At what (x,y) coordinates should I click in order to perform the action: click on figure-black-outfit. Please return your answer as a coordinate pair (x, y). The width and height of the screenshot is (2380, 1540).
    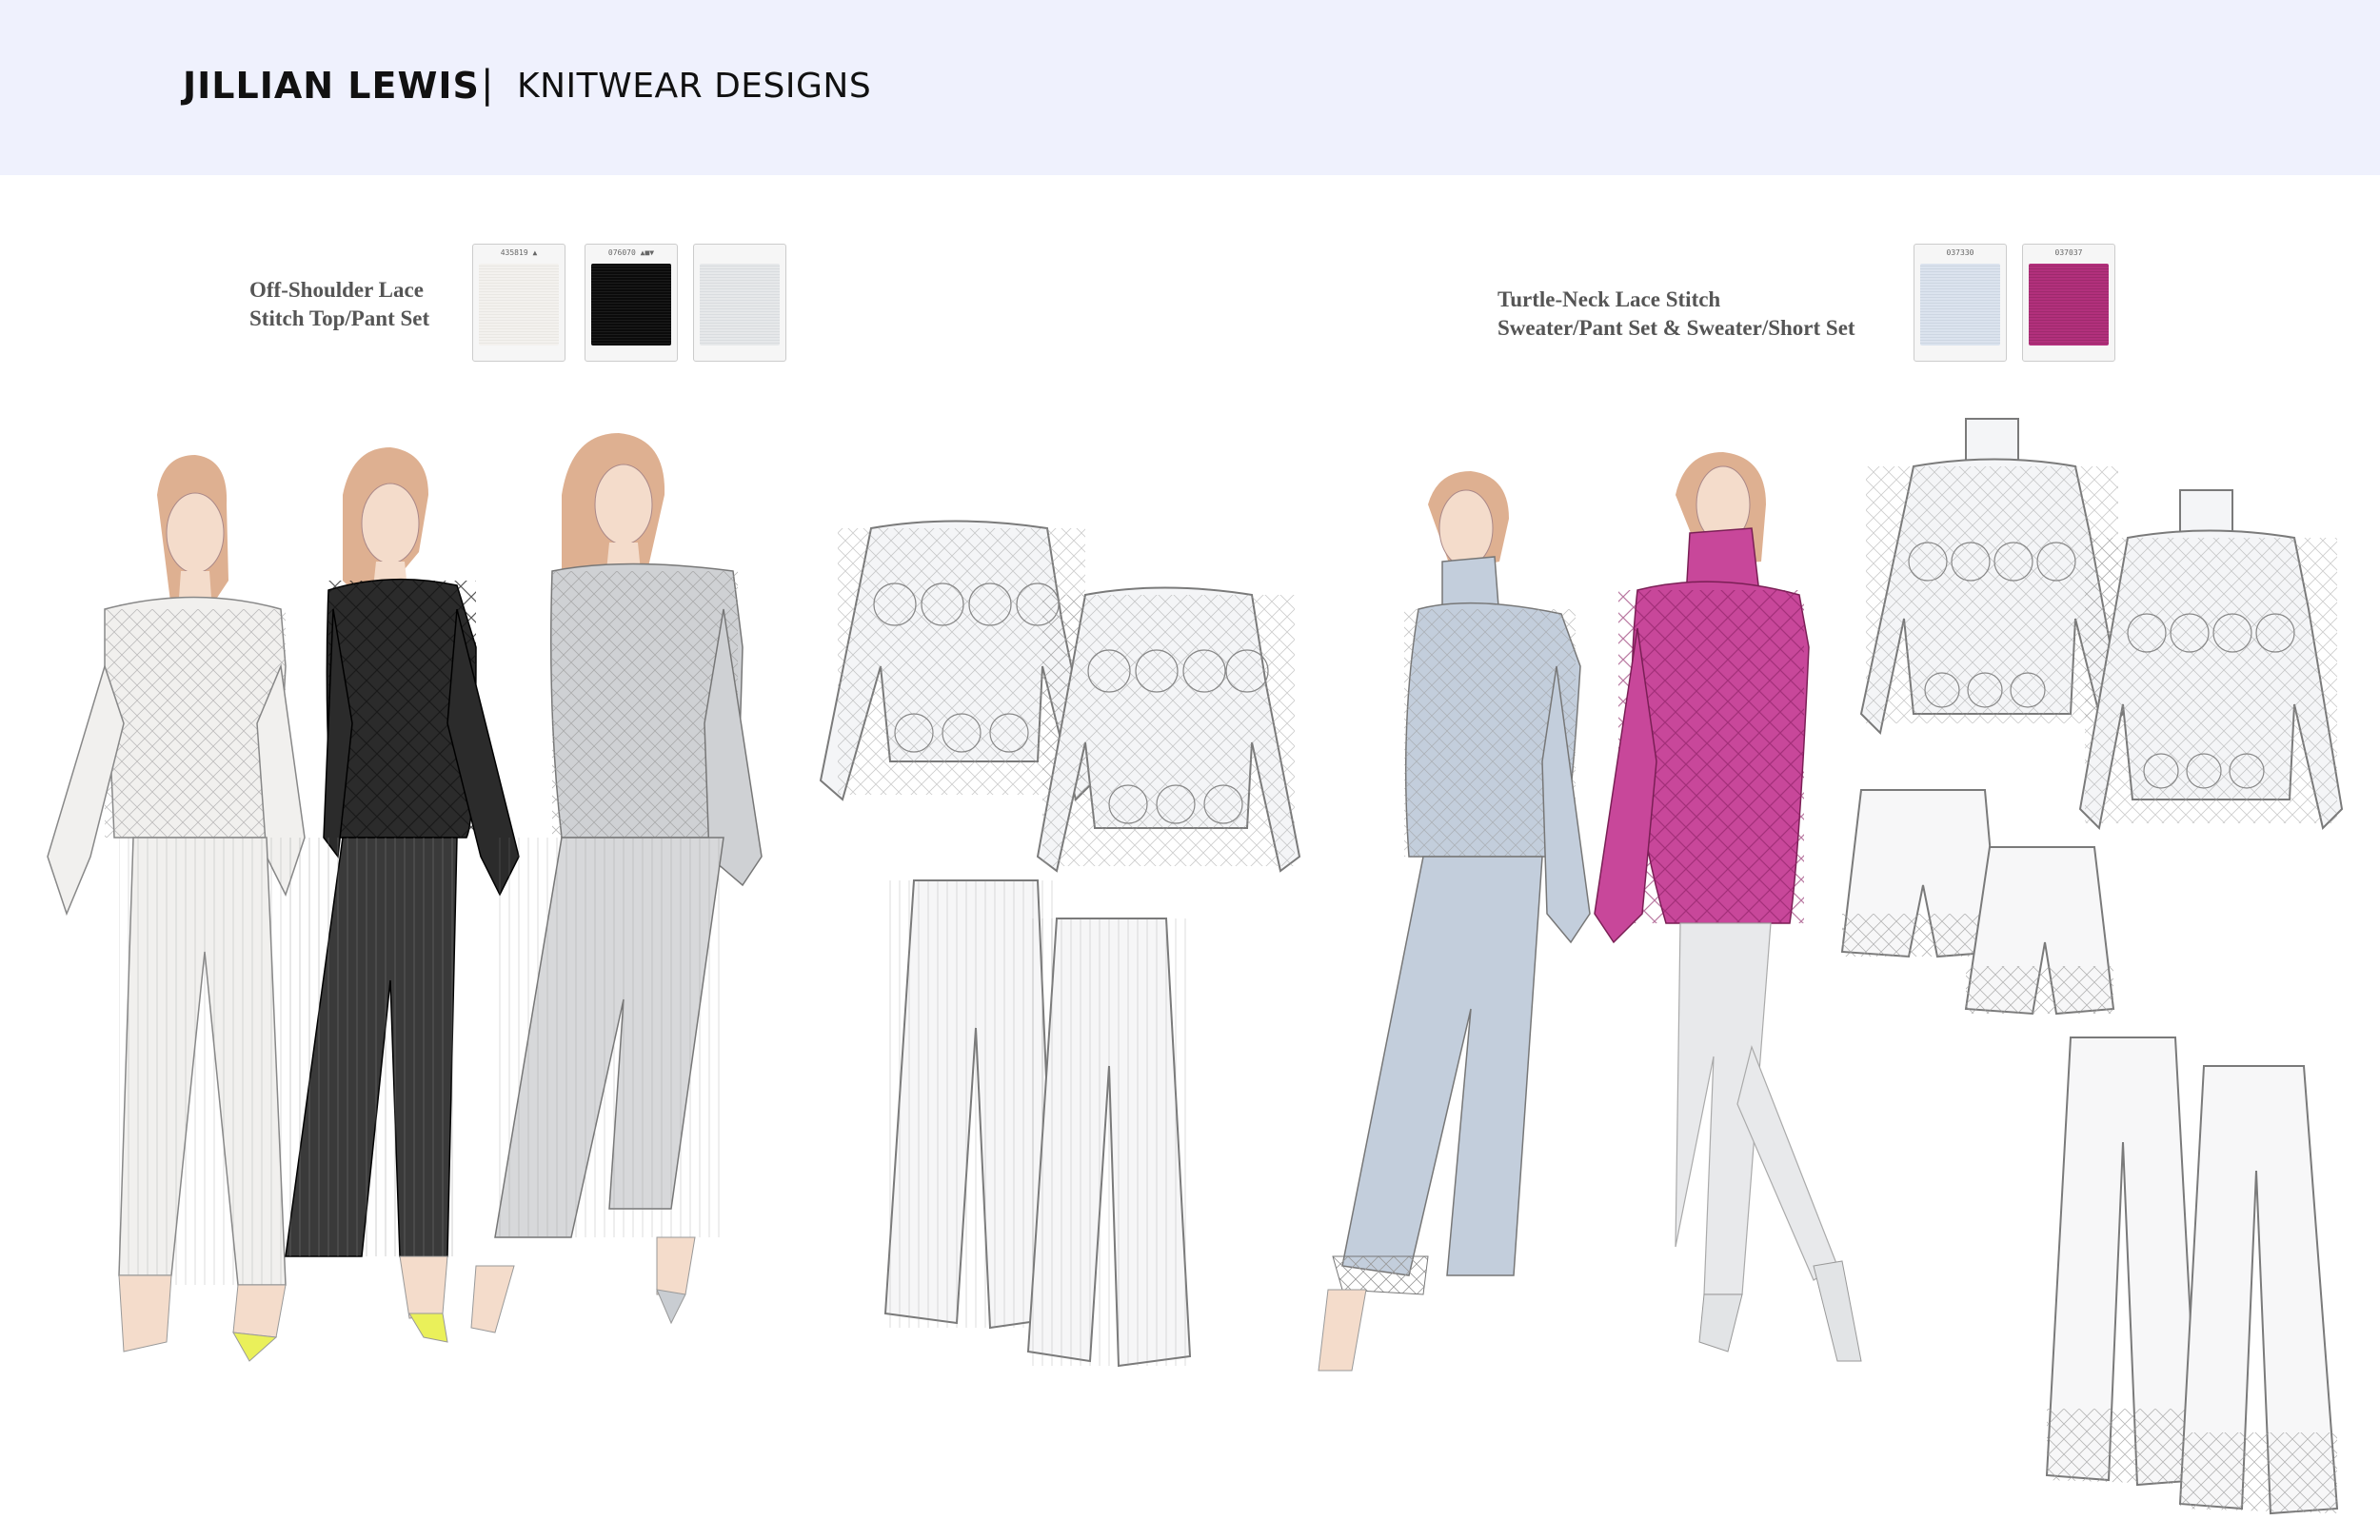
    Looking at the image, I should click on (402, 895).